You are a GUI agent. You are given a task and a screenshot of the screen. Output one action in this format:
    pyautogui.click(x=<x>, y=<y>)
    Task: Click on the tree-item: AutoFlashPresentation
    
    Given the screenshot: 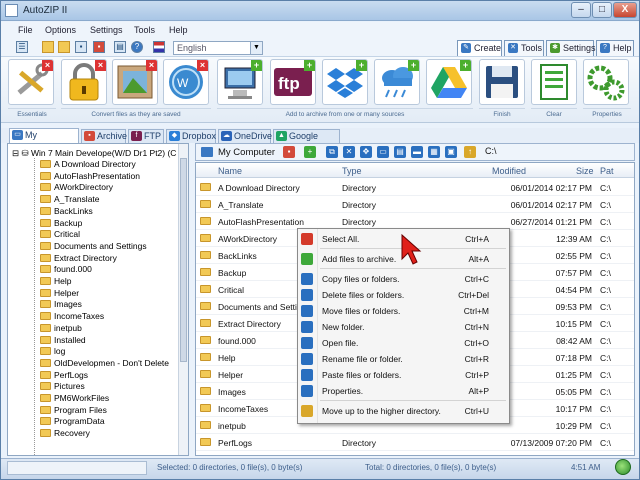 What is the action you would take?
    pyautogui.click(x=90, y=176)
    